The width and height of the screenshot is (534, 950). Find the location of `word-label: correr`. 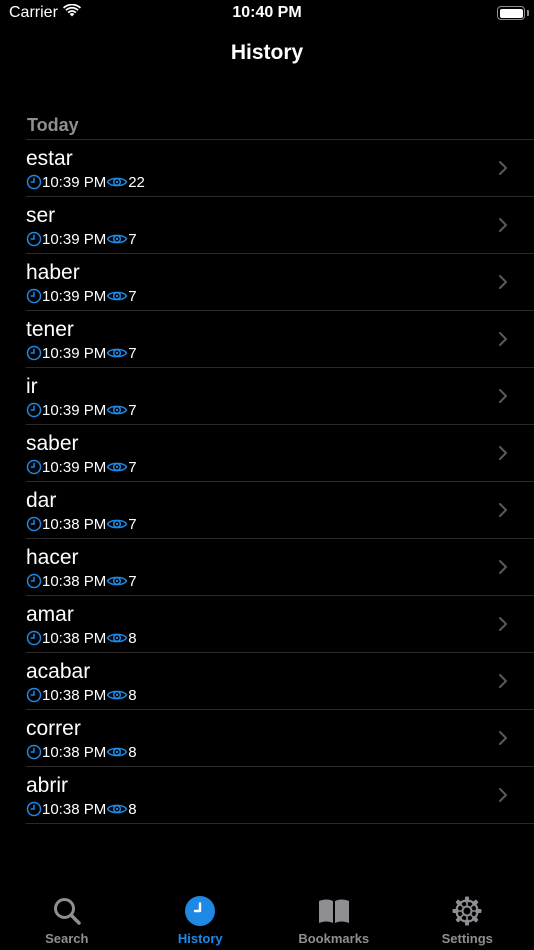

word-label: correr is located at coordinates (53, 728).